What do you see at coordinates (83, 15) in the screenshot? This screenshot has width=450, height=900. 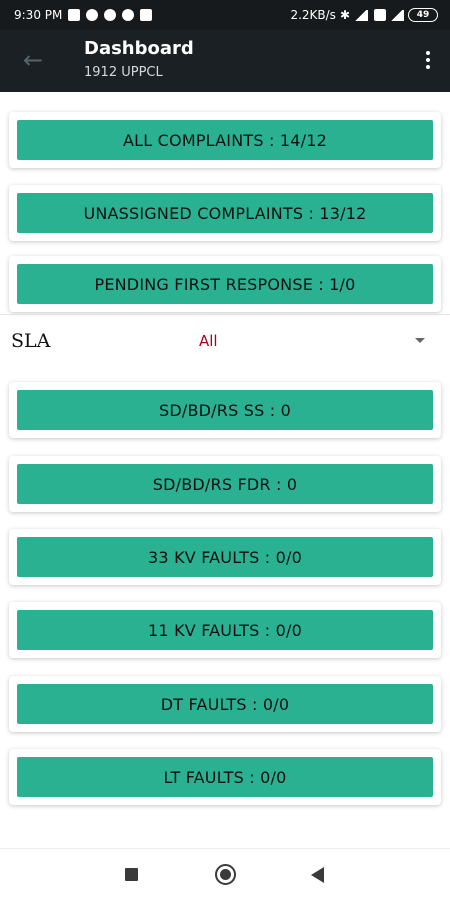 I see `status-bar-left: 9:30 PM` at bounding box center [83, 15].